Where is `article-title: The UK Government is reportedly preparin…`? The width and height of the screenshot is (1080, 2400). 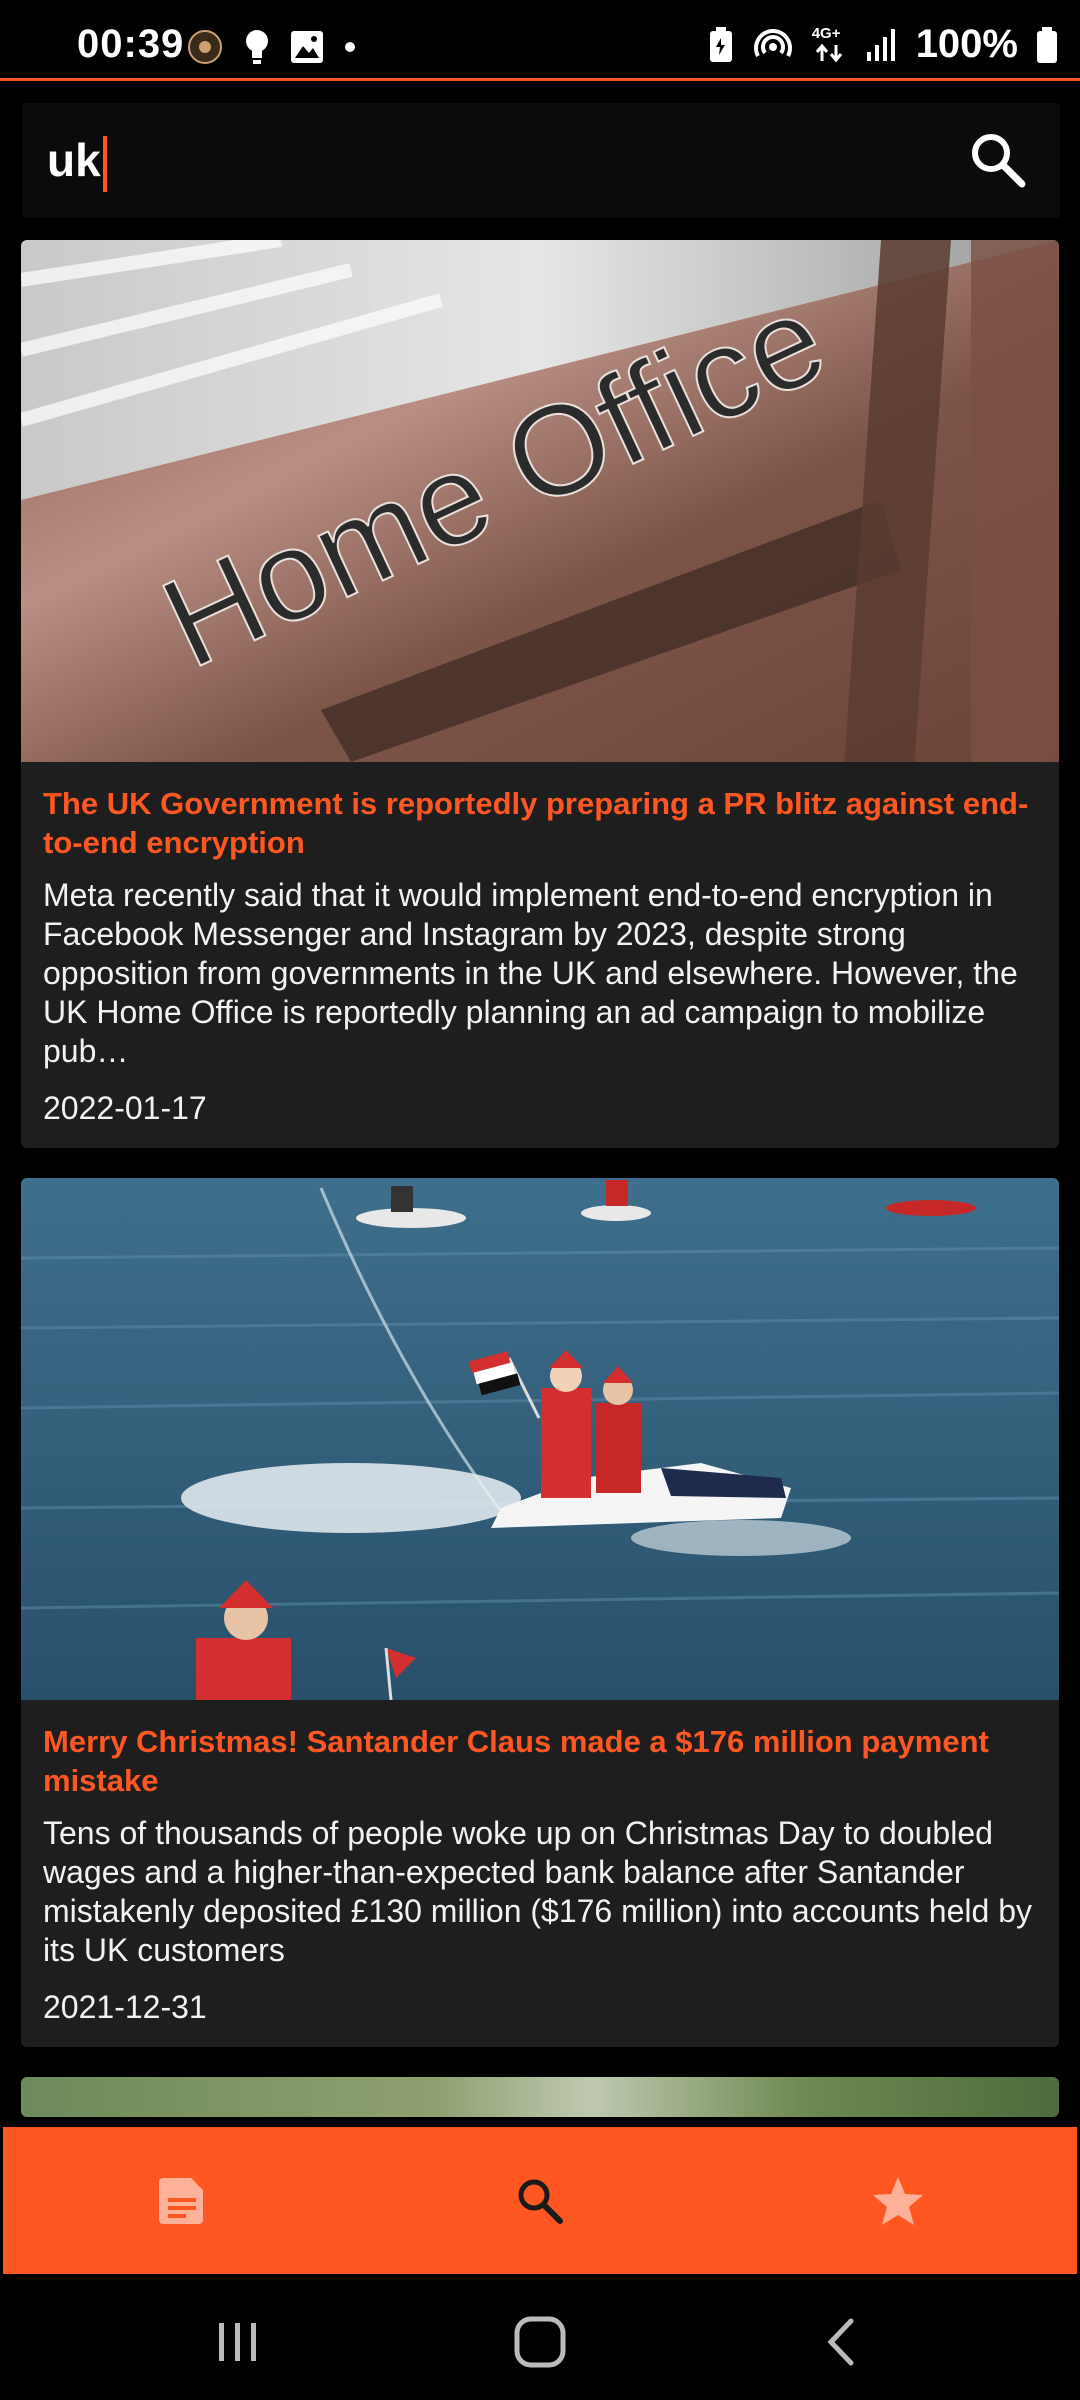
article-title: The UK Government is reportedly preparin… is located at coordinates (540, 823).